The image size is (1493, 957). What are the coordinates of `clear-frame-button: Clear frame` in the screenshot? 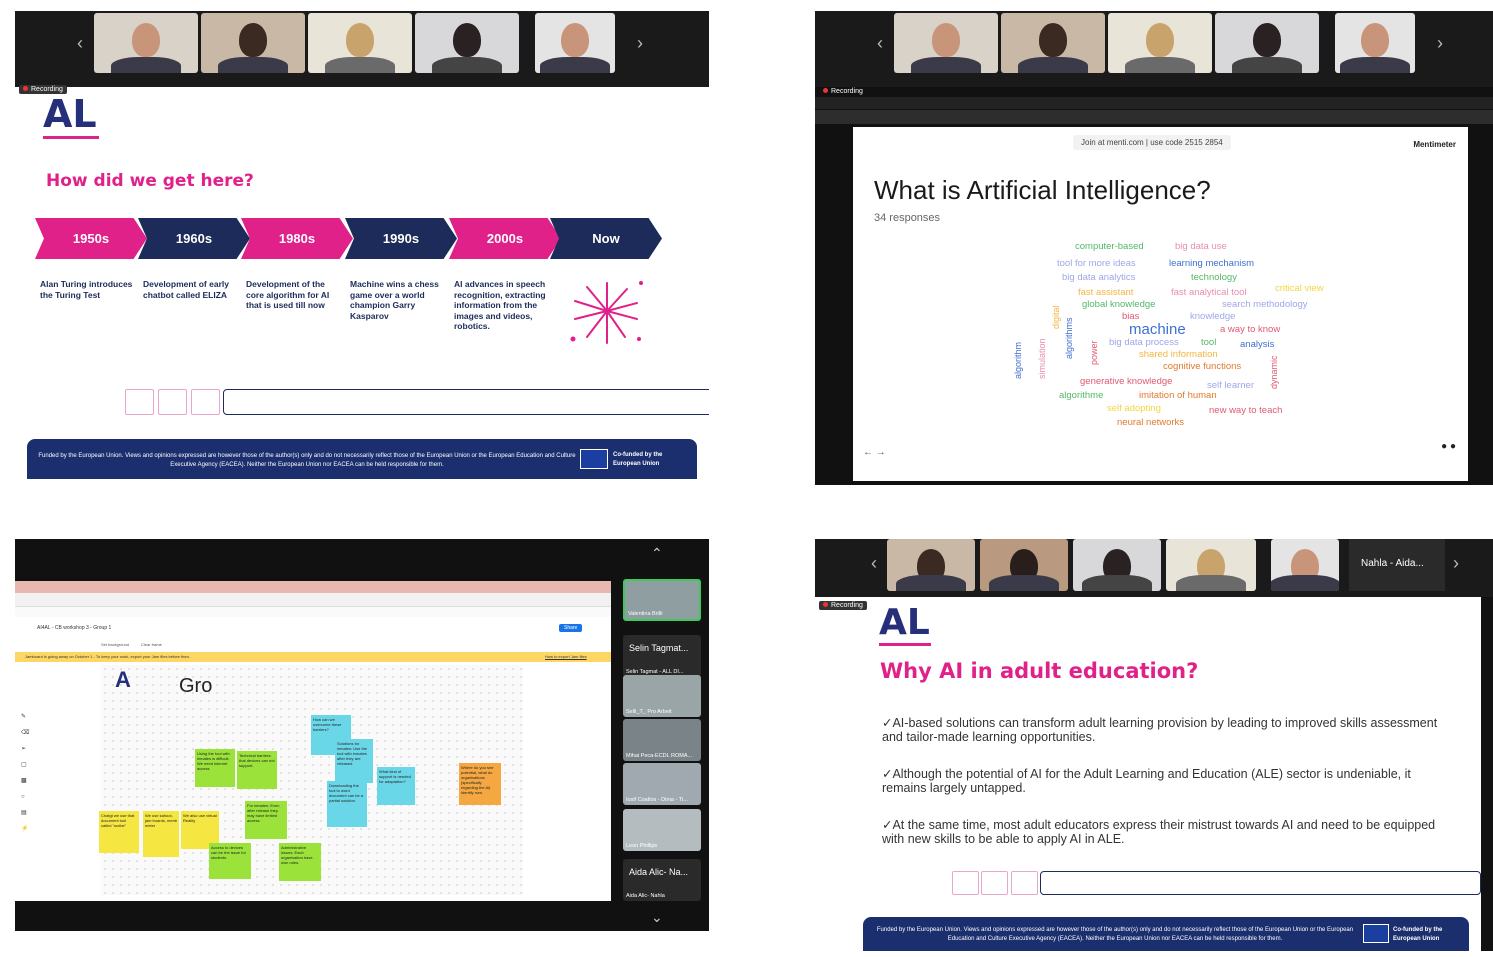 It's located at (151, 644).